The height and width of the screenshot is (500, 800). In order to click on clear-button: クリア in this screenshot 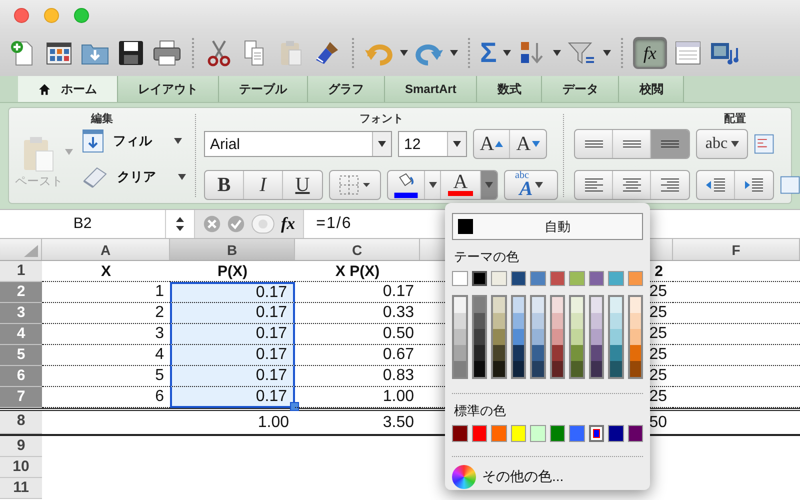, I will do `click(133, 177)`.